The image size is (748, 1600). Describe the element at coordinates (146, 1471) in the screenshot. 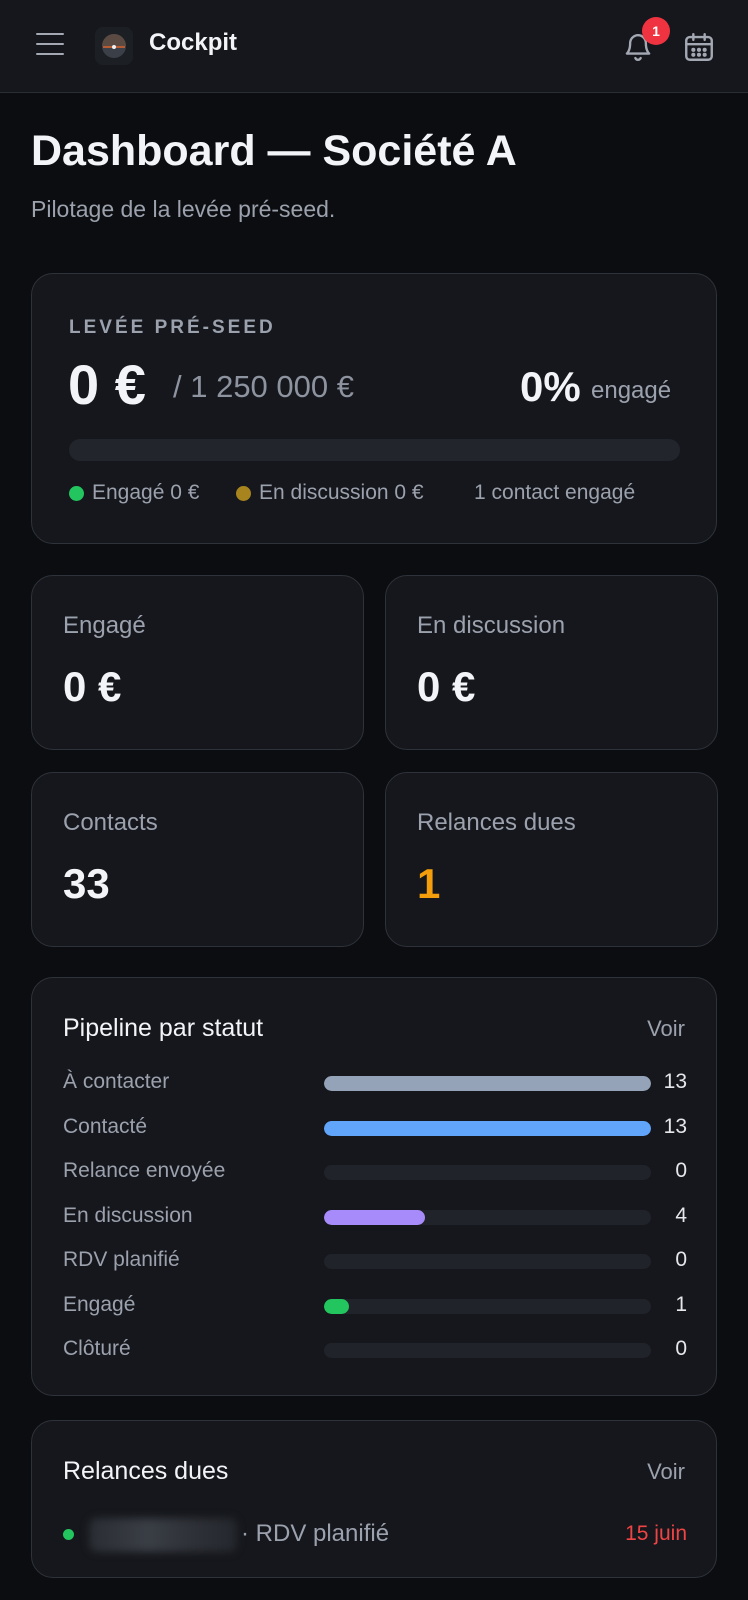

I see `followups-title: Relances dues` at that location.